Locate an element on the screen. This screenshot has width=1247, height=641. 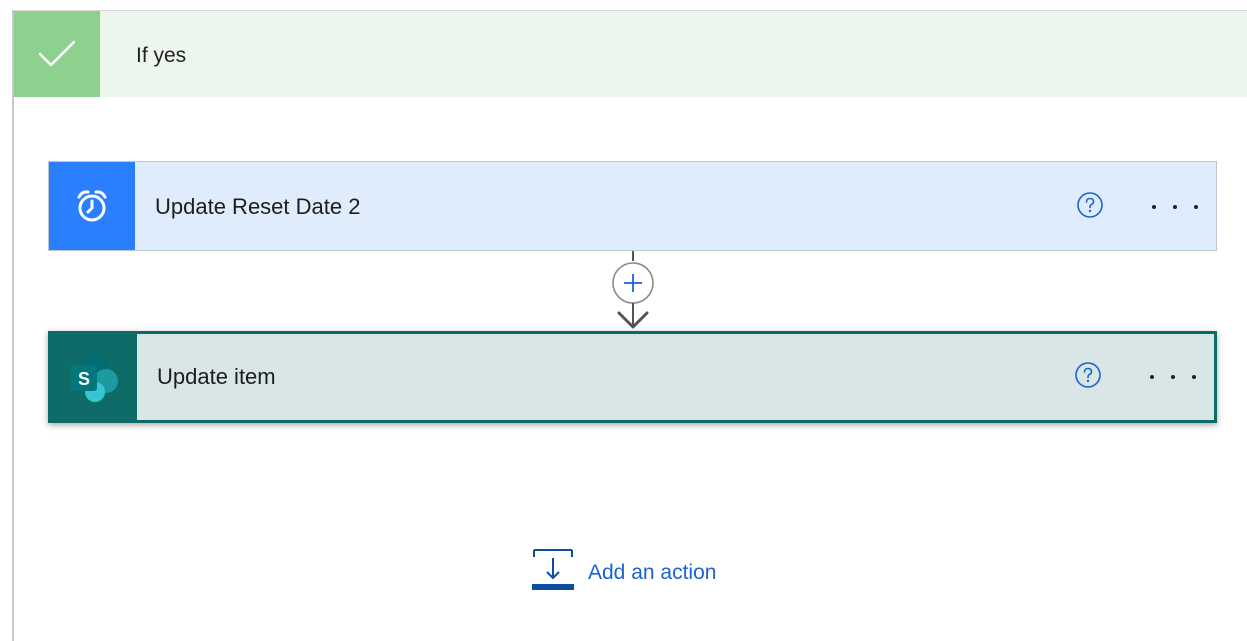
add-action-button: Add an action is located at coordinates (624, 571).